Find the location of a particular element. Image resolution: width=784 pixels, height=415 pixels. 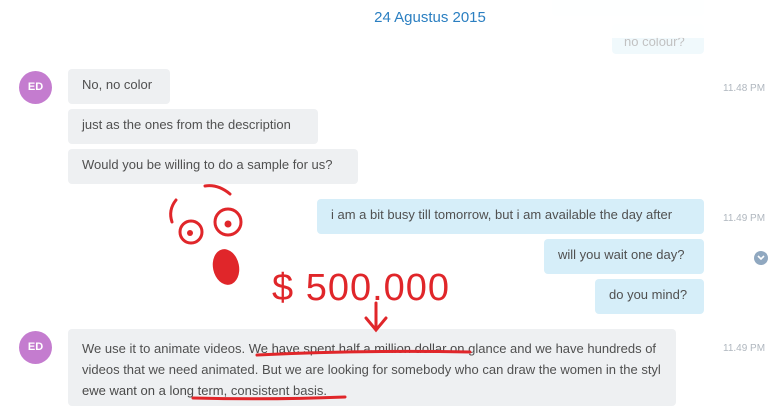

chevron-down-icon is located at coordinates (761, 258).